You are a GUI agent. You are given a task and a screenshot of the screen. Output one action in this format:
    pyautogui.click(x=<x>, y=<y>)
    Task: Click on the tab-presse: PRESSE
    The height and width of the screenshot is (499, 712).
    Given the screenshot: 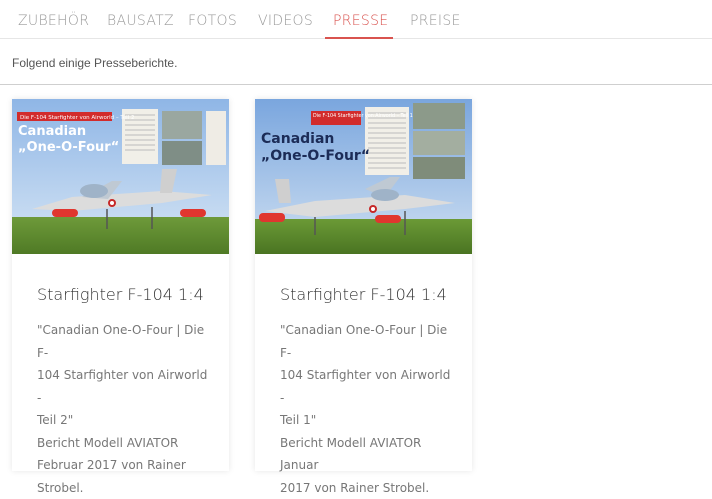 What is the action you would take?
    pyautogui.click(x=360, y=21)
    